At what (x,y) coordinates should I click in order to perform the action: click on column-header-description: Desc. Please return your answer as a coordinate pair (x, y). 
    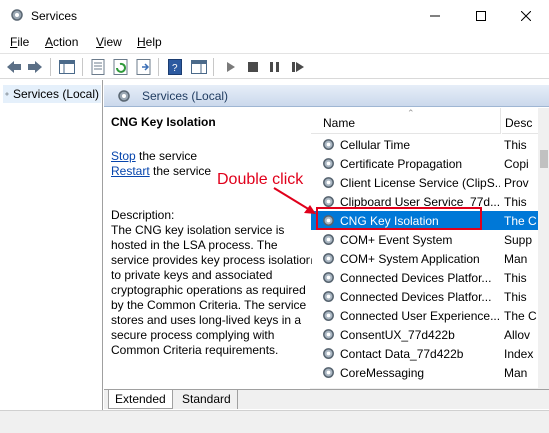
    Looking at the image, I should click on (520, 121).